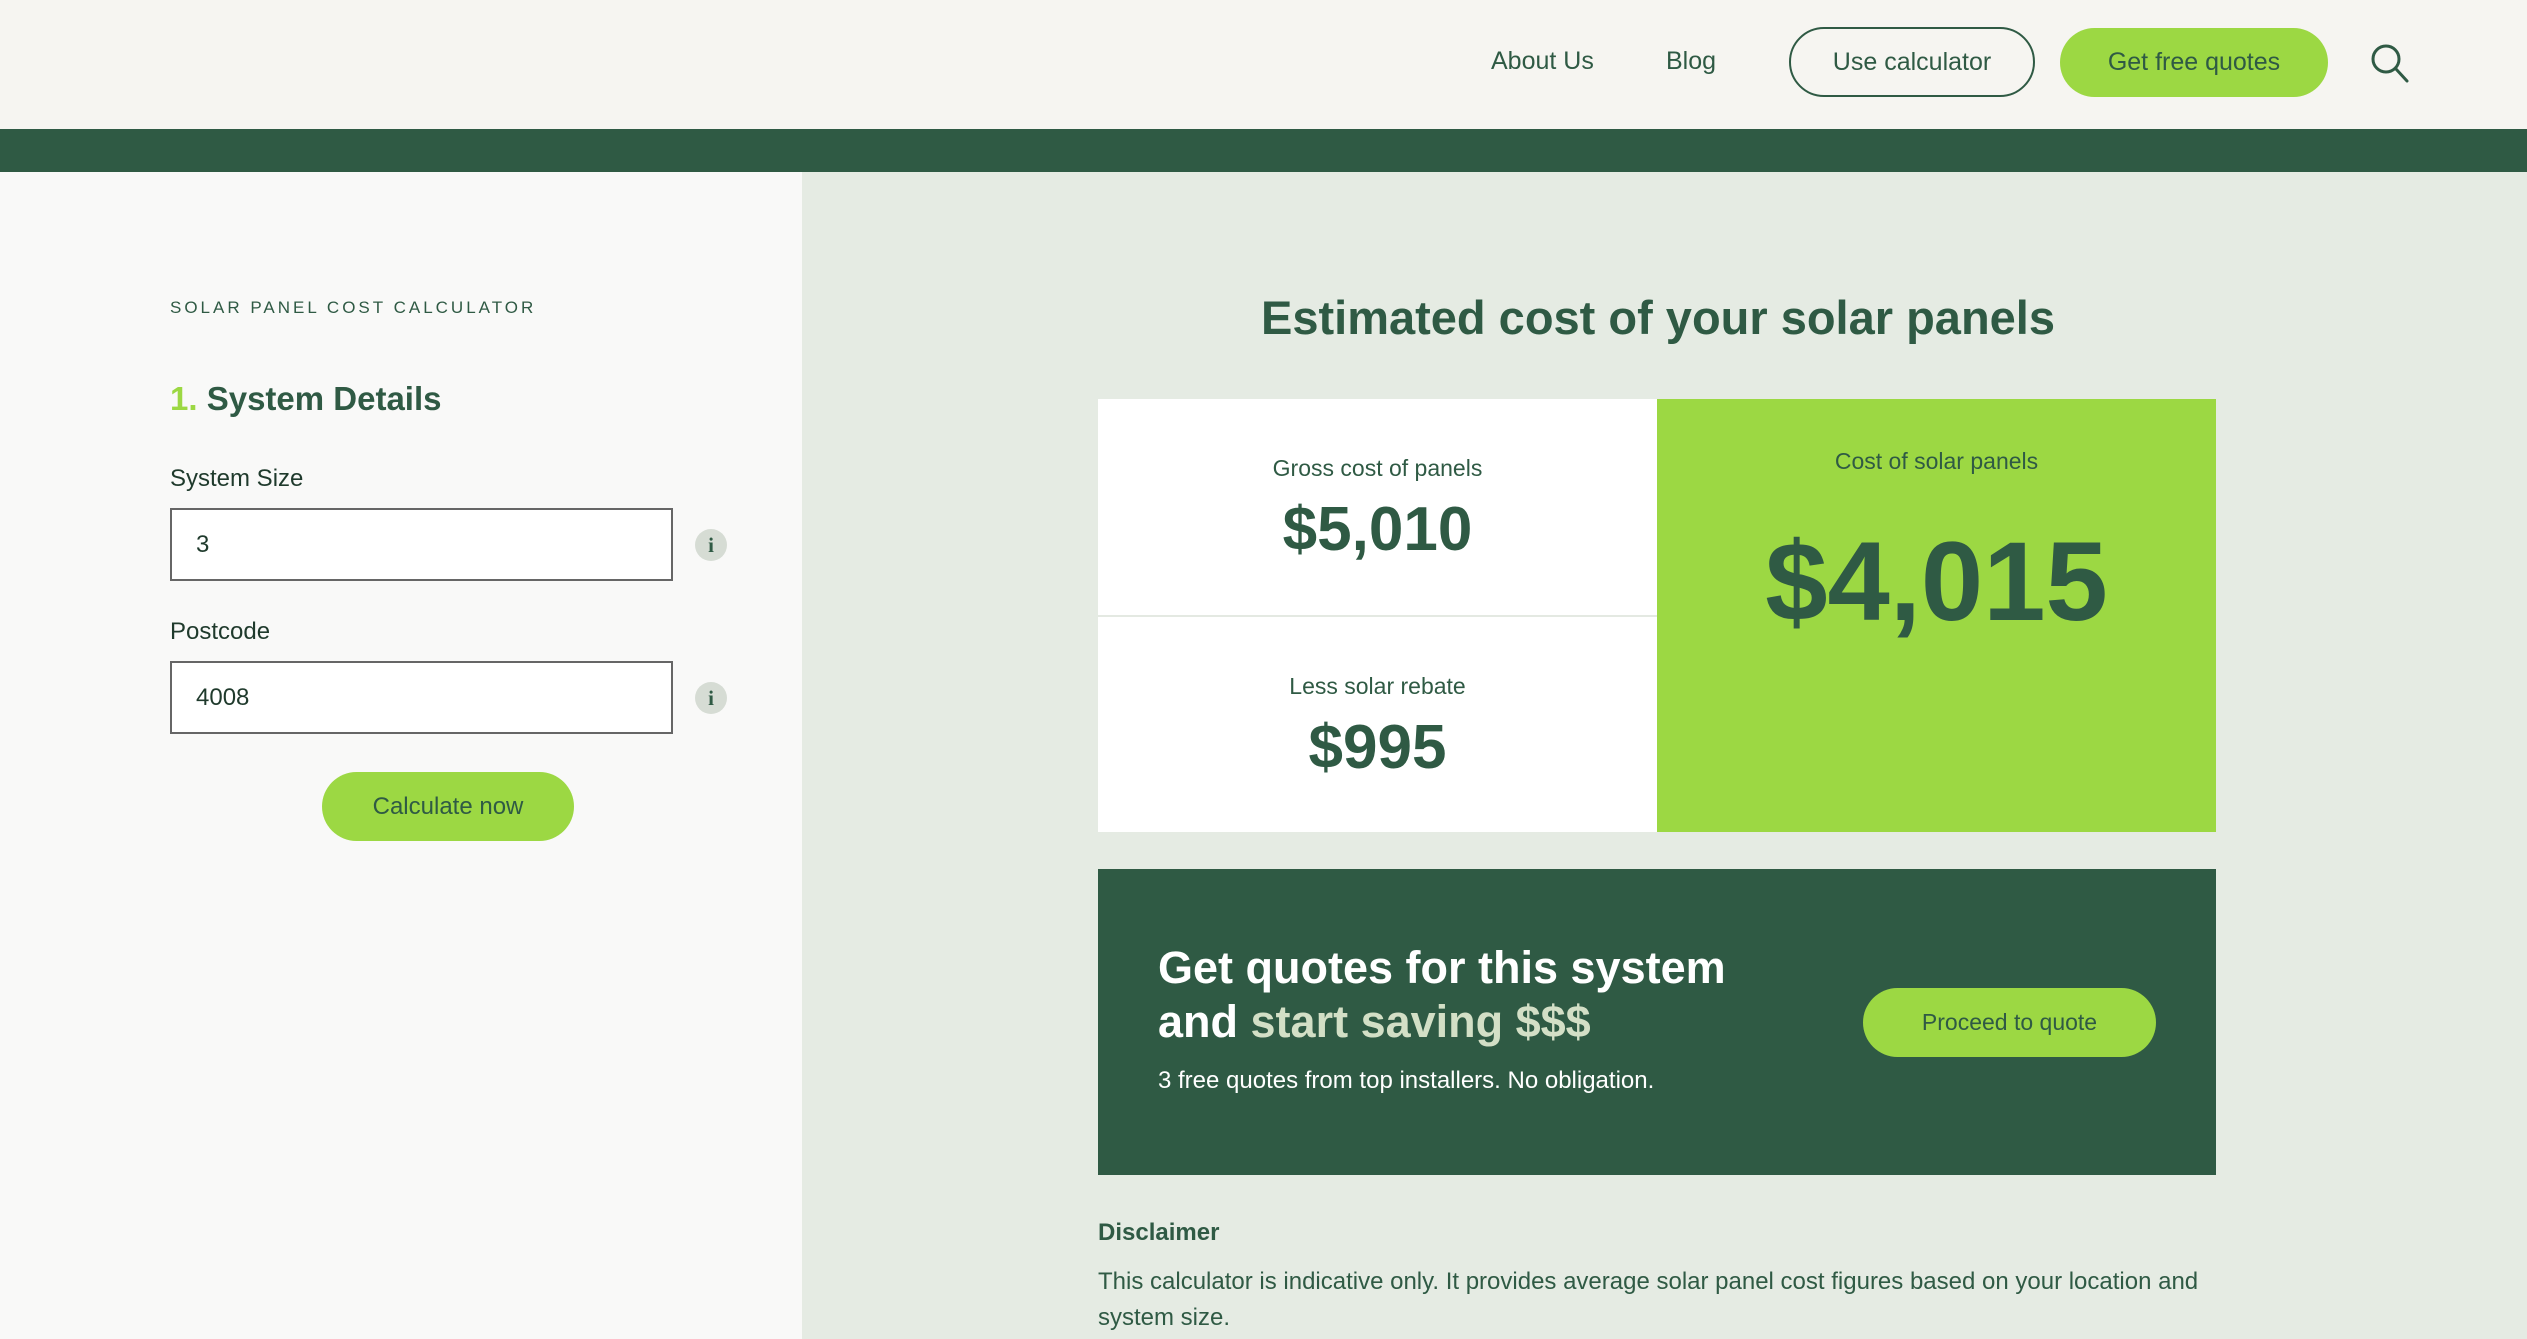 The width and height of the screenshot is (2527, 1339). Describe the element at coordinates (1691, 61) in the screenshot. I see `nav-blog: Blog` at that location.